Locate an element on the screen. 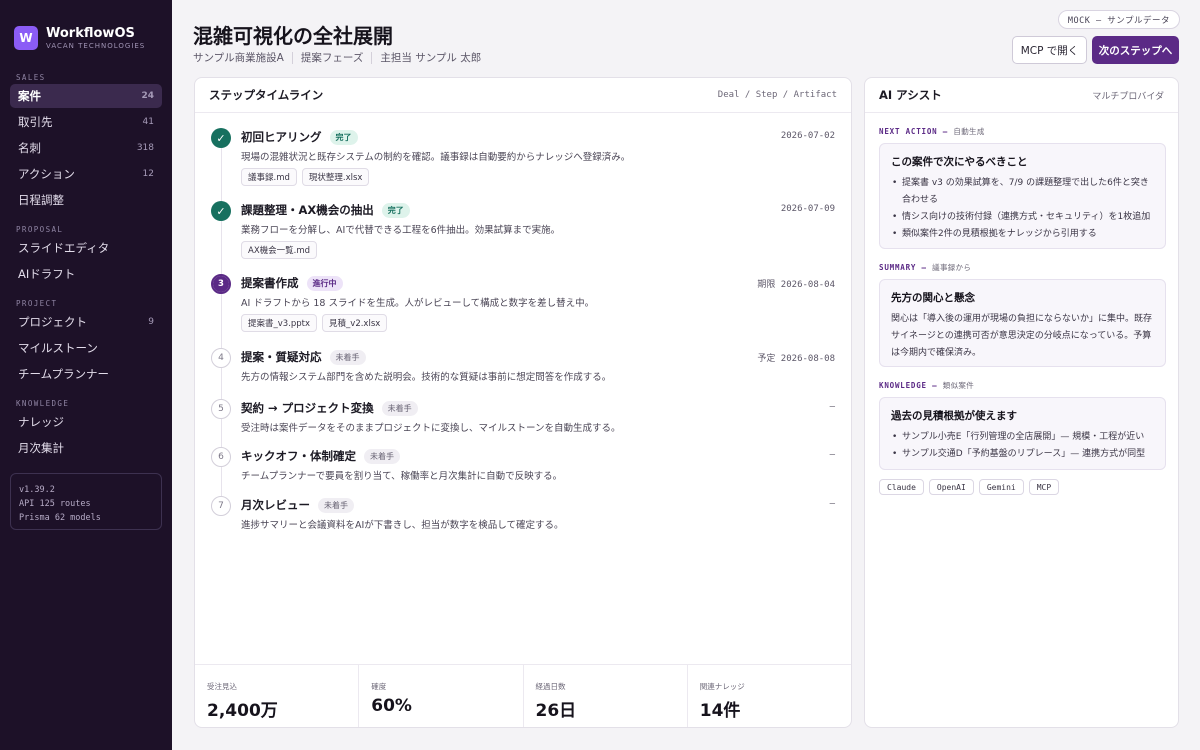 The width and height of the screenshot is (1200, 750). artifact-chip: AX機会一覧.md is located at coordinates (279, 250).